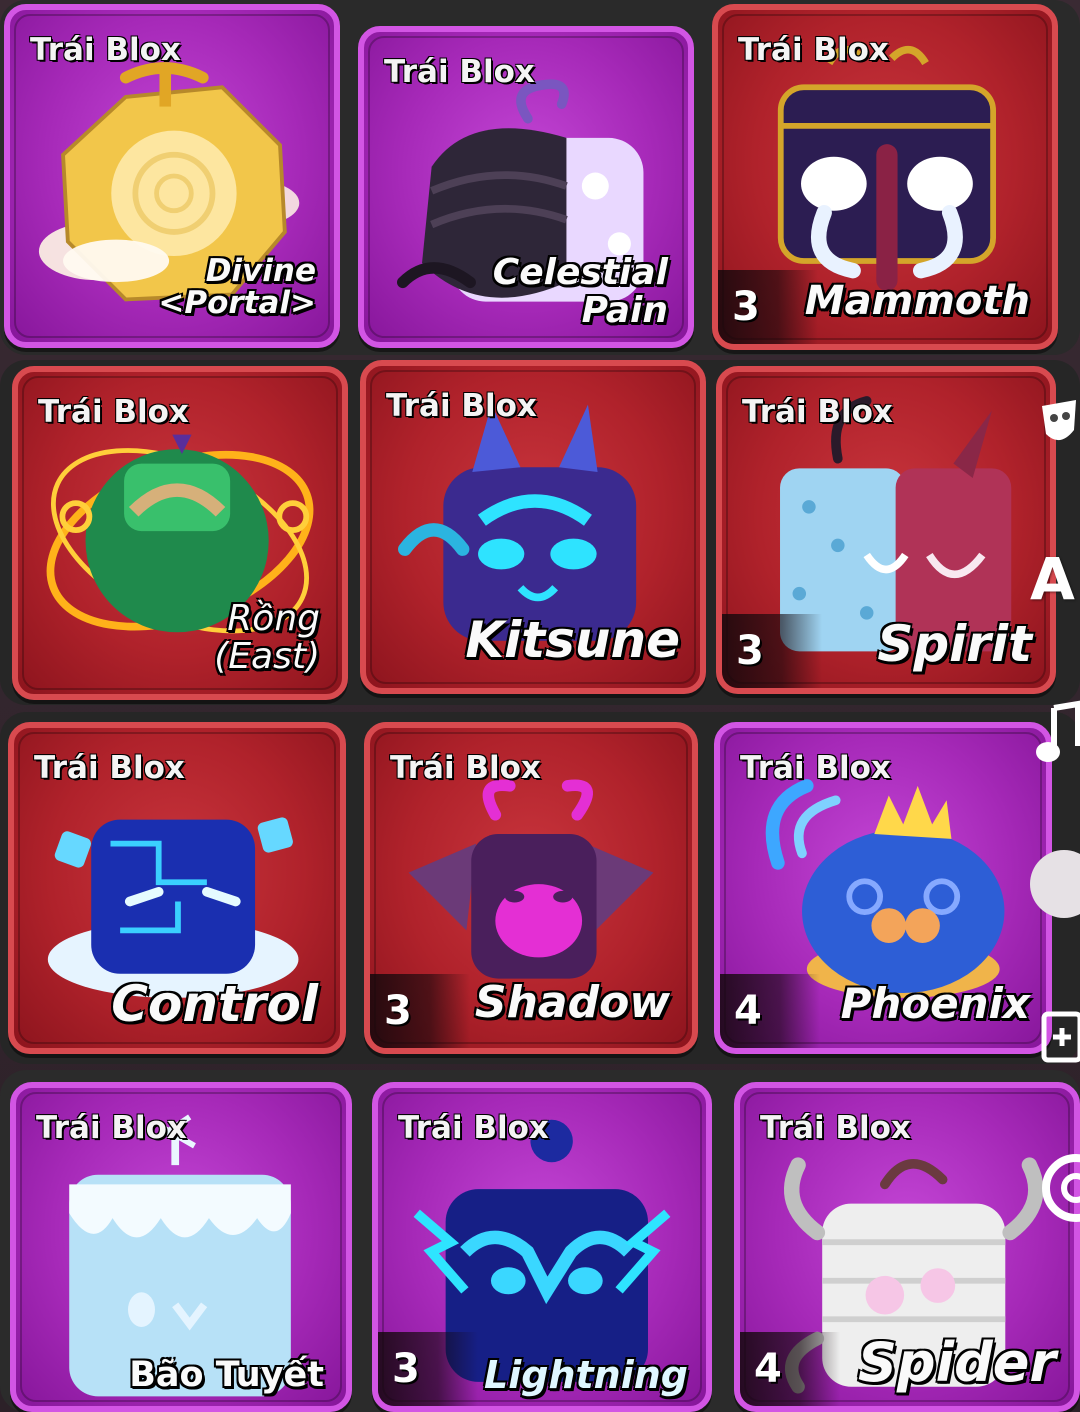 The image size is (1080, 1412). Describe the element at coordinates (237, 287) in the screenshot. I see `fruit-name-label: Divine <Portal>` at that location.